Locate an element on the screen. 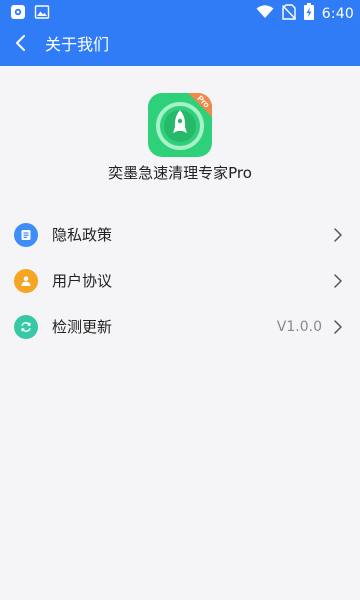 The height and width of the screenshot is (600, 360). settings-notification-icon is located at coordinates (18, 14).